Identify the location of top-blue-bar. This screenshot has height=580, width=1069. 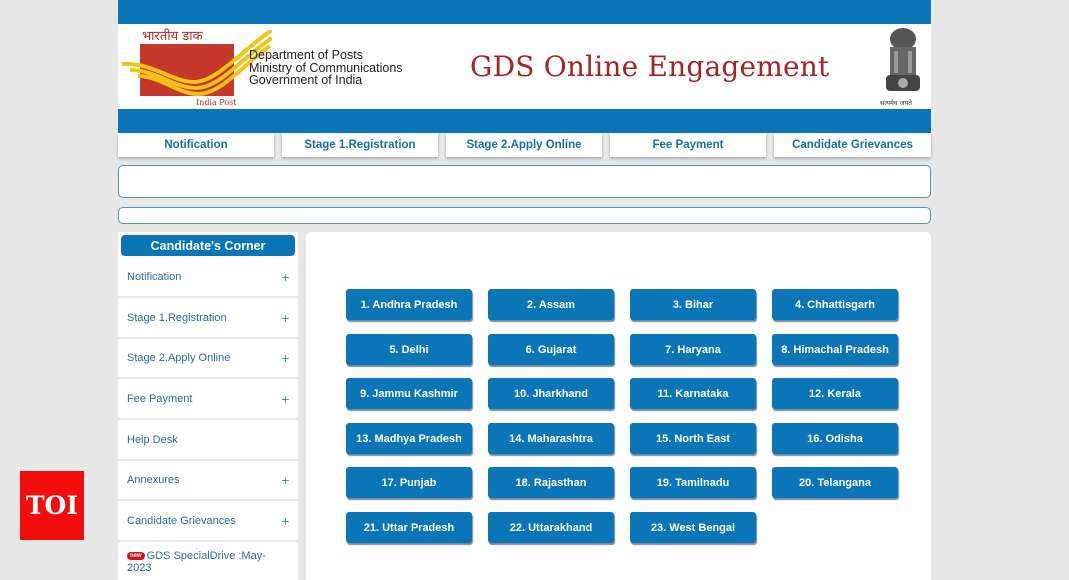
(524, 12).